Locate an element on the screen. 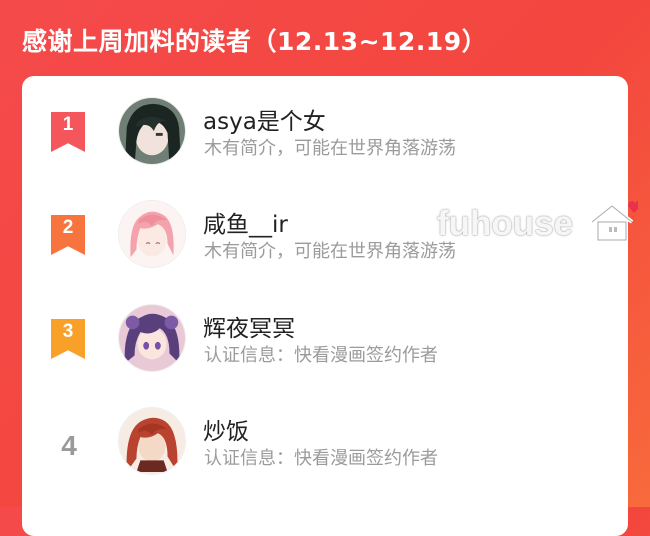 This screenshot has height=536, width=650. rank-number: 3 is located at coordinates (68, 331).